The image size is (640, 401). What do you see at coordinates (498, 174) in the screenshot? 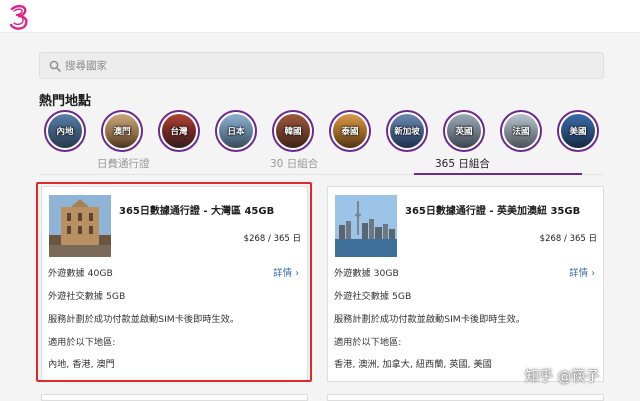
I see `active-tab-indicator` at bounding box center [498, 174].